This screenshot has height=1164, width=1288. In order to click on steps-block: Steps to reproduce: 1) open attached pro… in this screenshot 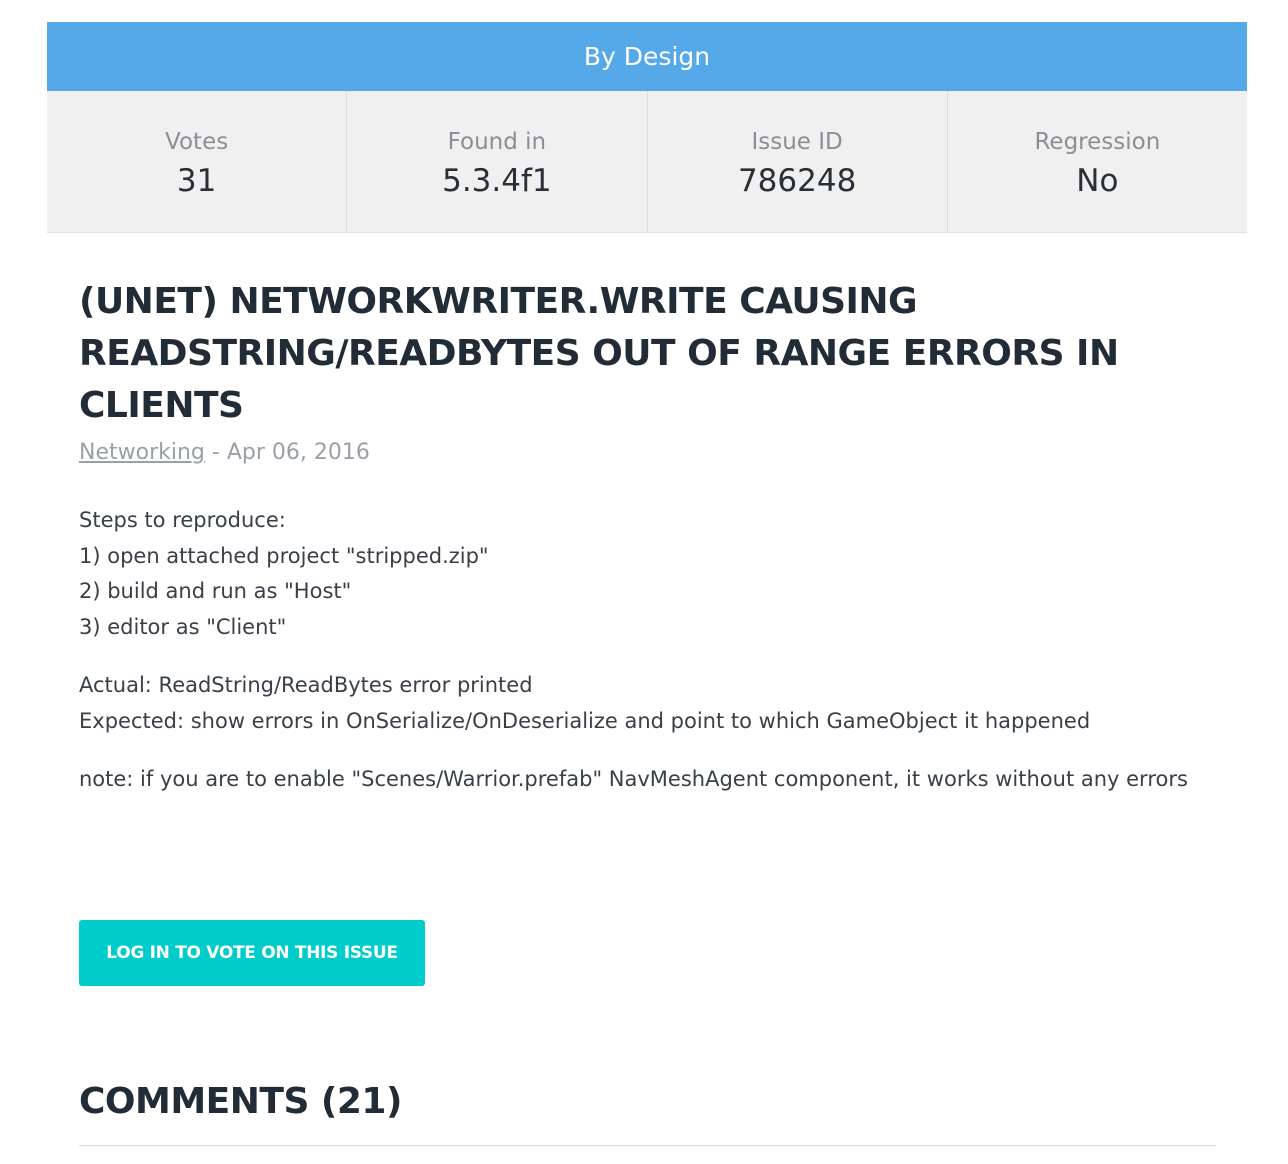, I will do `click(639, 574)`.